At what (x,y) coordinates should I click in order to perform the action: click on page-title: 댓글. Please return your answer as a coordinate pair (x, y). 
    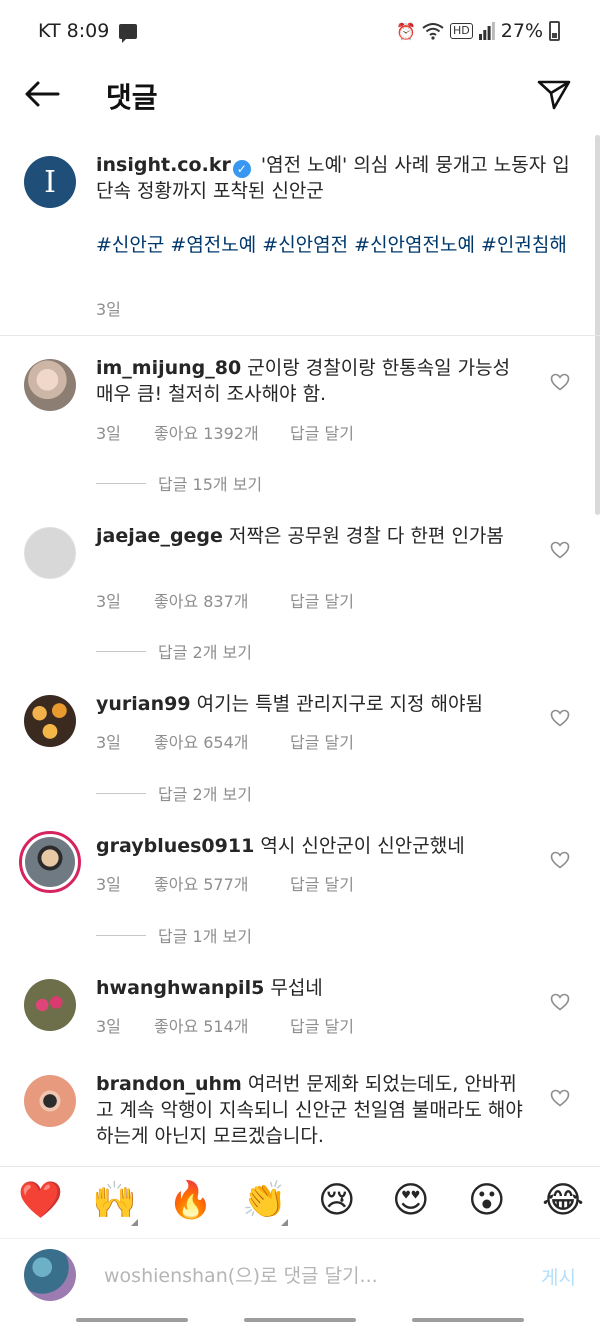
    Looking at the image, I should click on (132, 97).